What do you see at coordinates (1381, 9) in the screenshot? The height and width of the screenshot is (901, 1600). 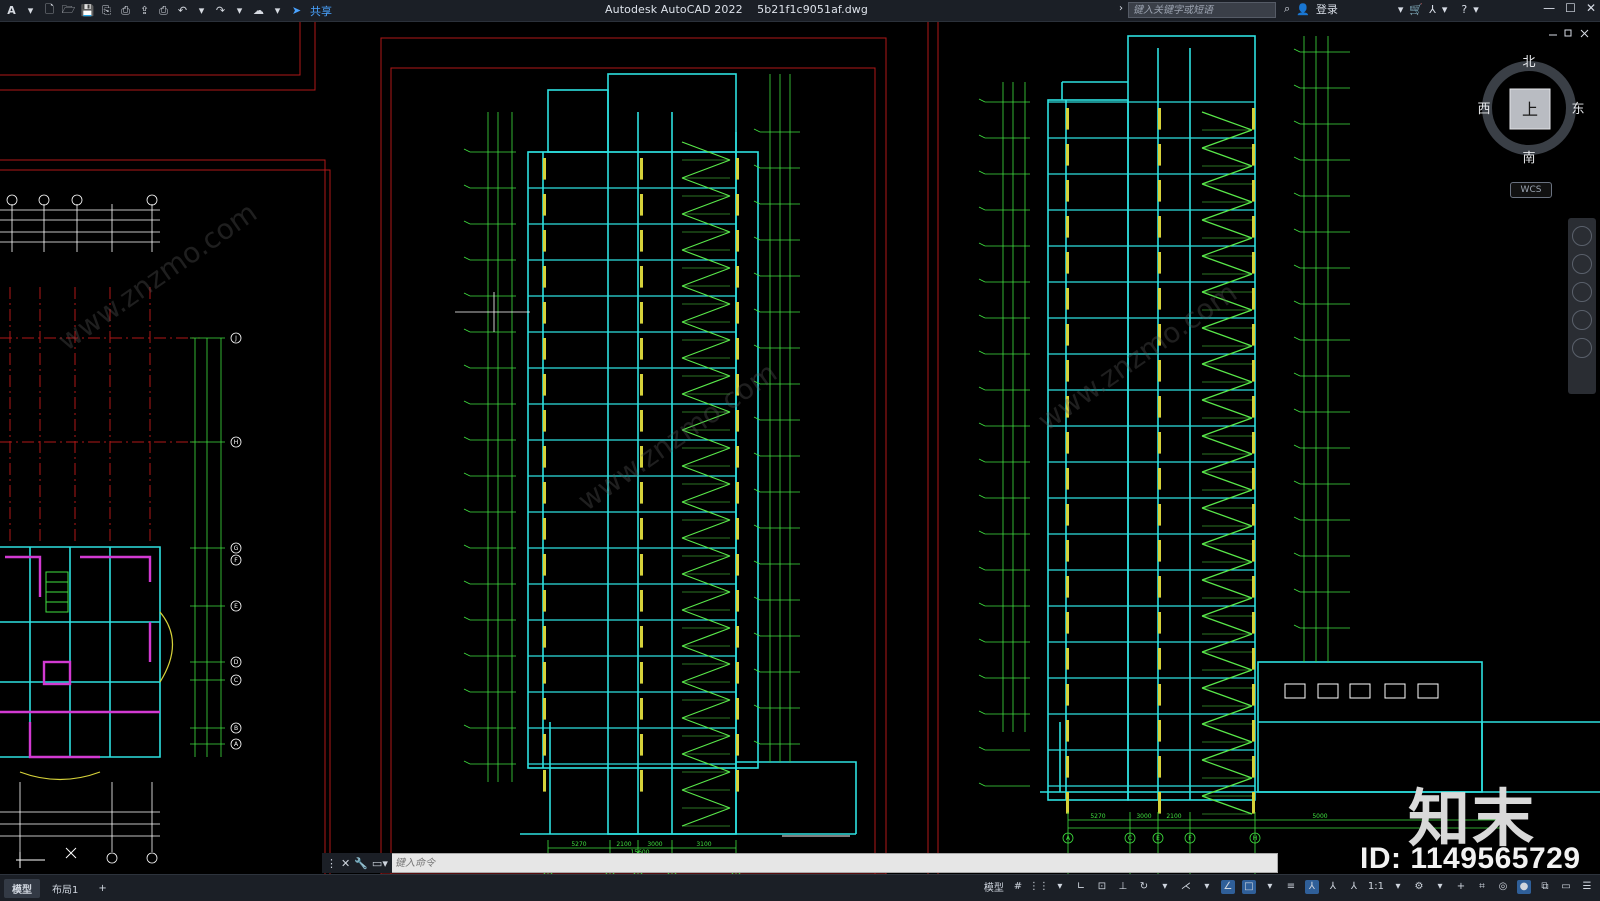 I see `title-right-tools: ⌕ 👤 登录 ▾ 🛒 ⅄ ▾ ? ▾` at bounding box center [1381, 9].